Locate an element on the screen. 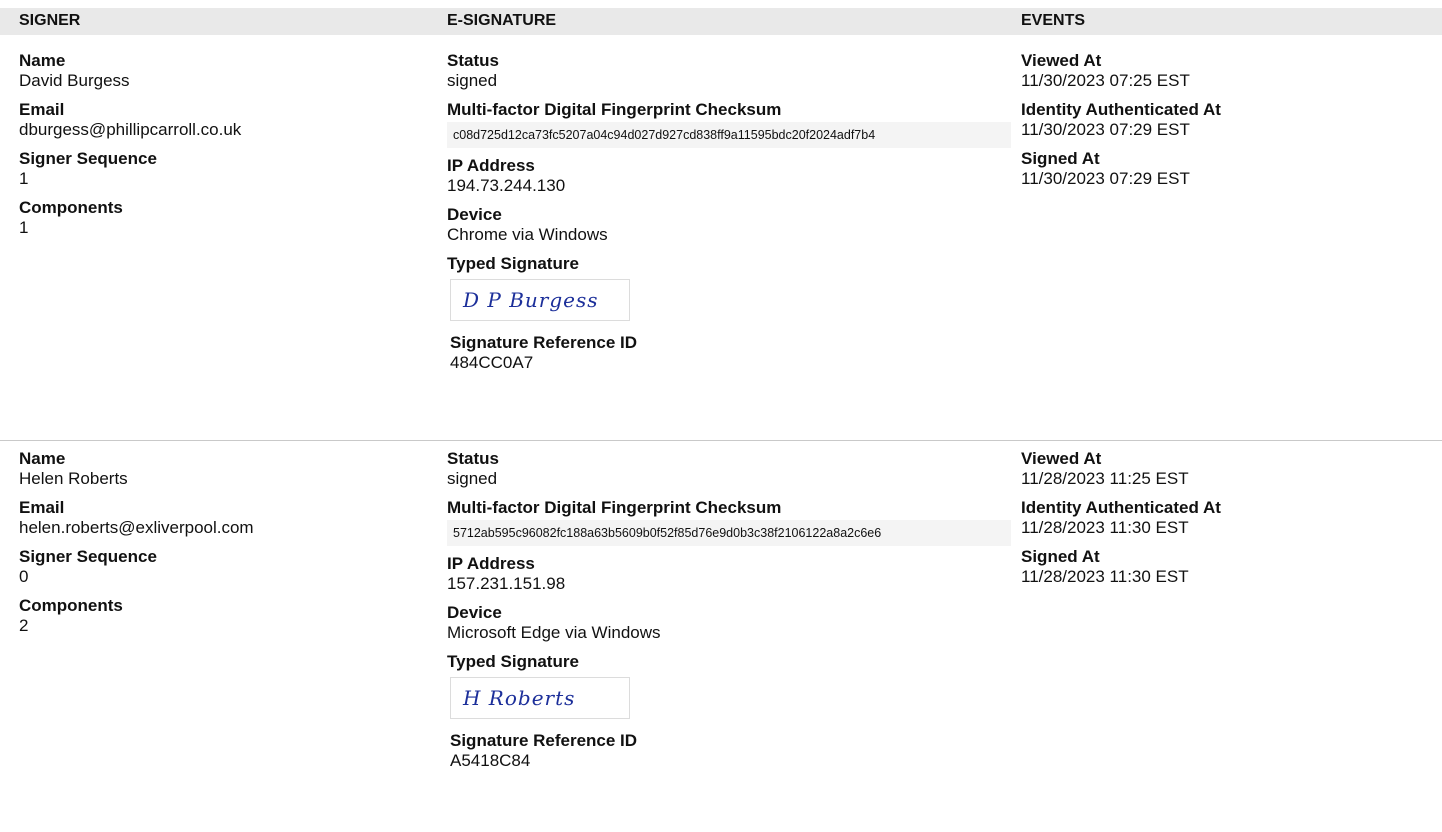  signer-name: Helen Roberts is located at coordinates (73, 478).